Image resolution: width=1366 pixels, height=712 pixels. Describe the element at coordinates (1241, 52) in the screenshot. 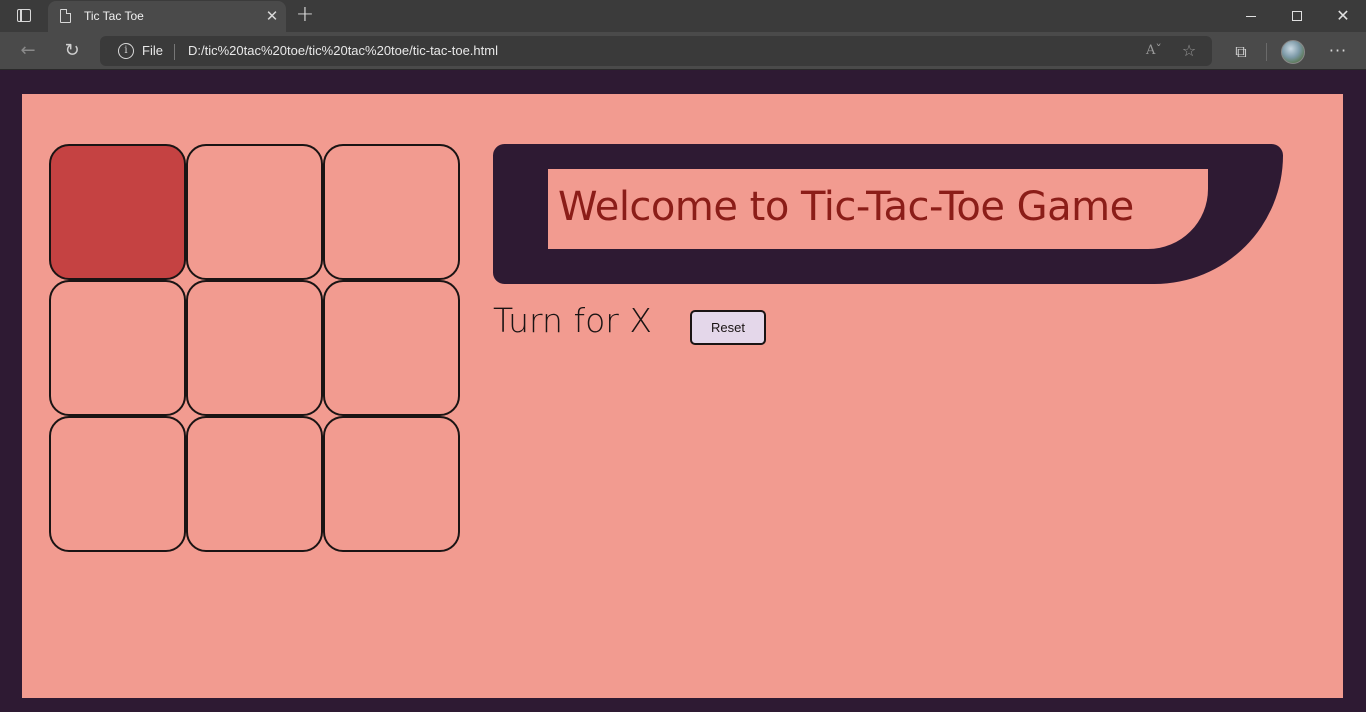

I see `extensions-icon: ⧉` at that location.